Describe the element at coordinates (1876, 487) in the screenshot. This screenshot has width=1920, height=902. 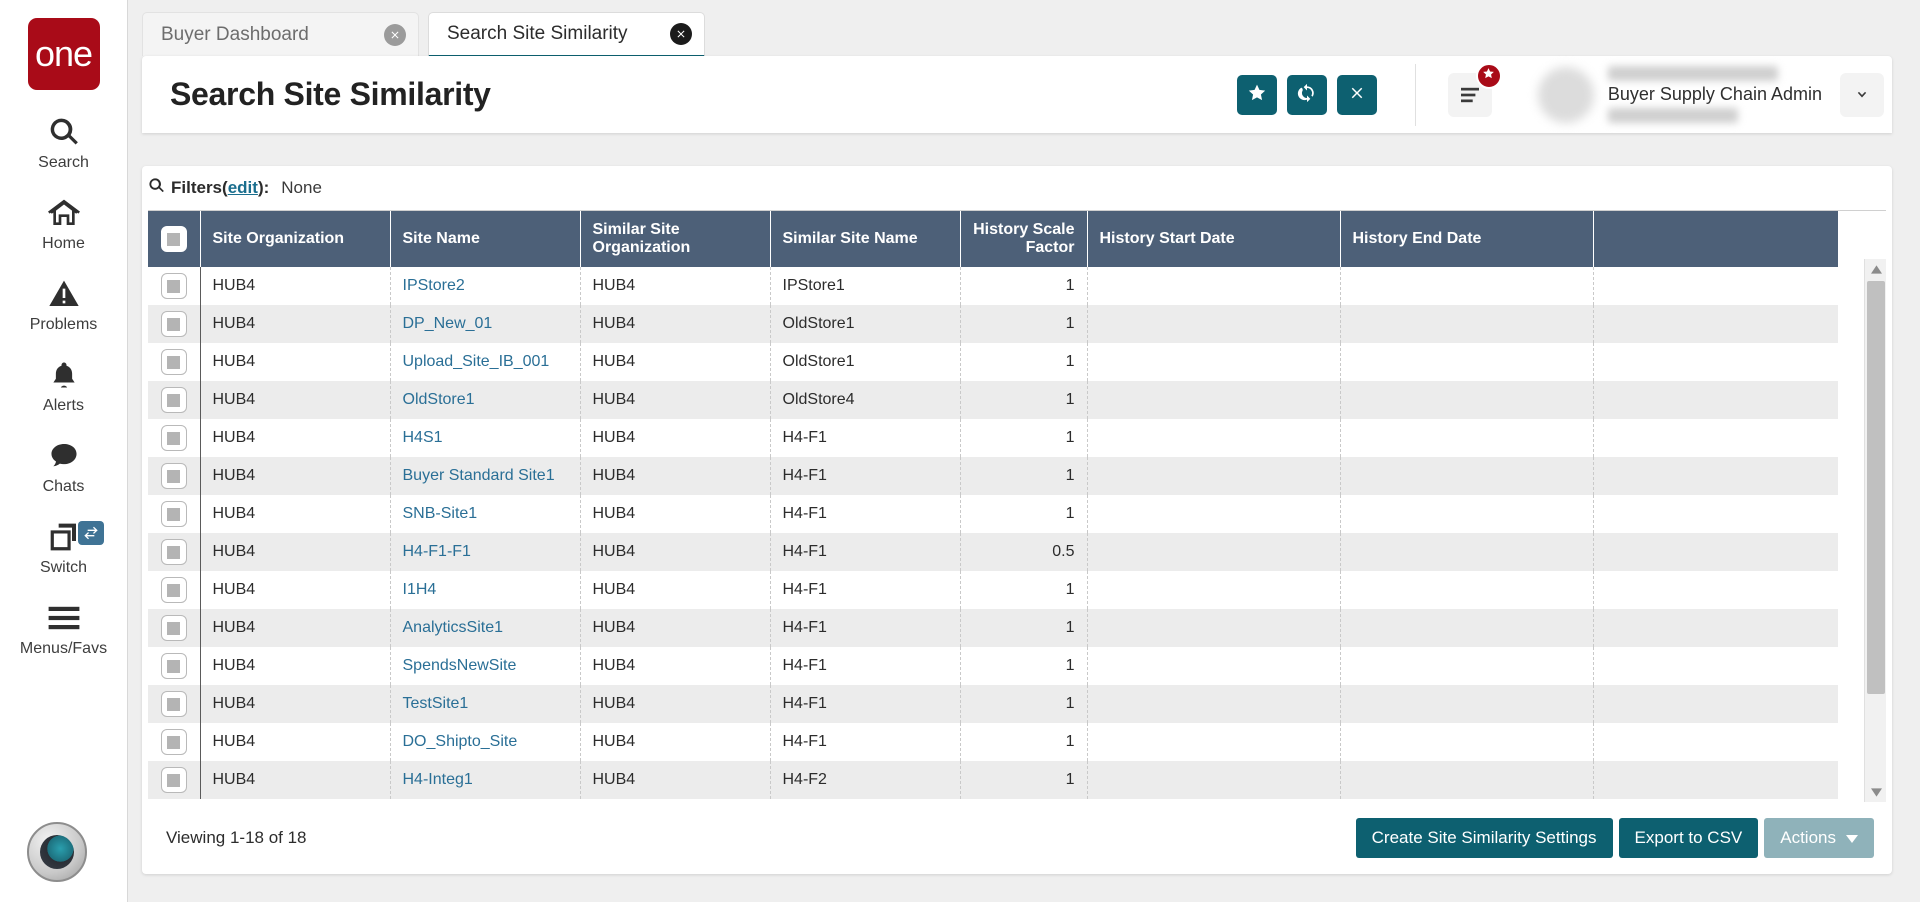
I see `scrollbar-thumb` at that location.